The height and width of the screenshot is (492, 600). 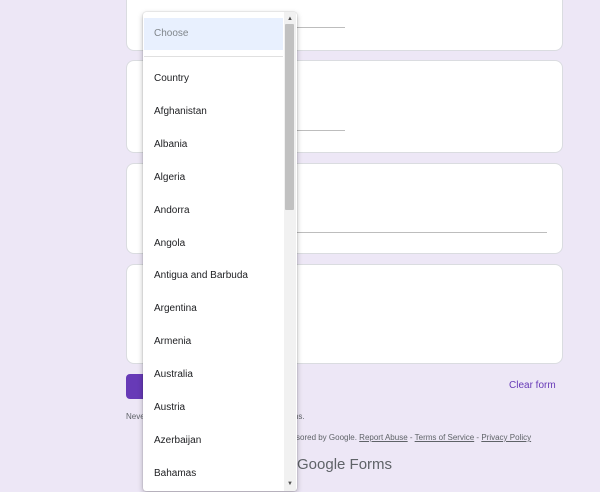 I want to click on dropdown-option: Bahamas, so click(x=175, y=473).